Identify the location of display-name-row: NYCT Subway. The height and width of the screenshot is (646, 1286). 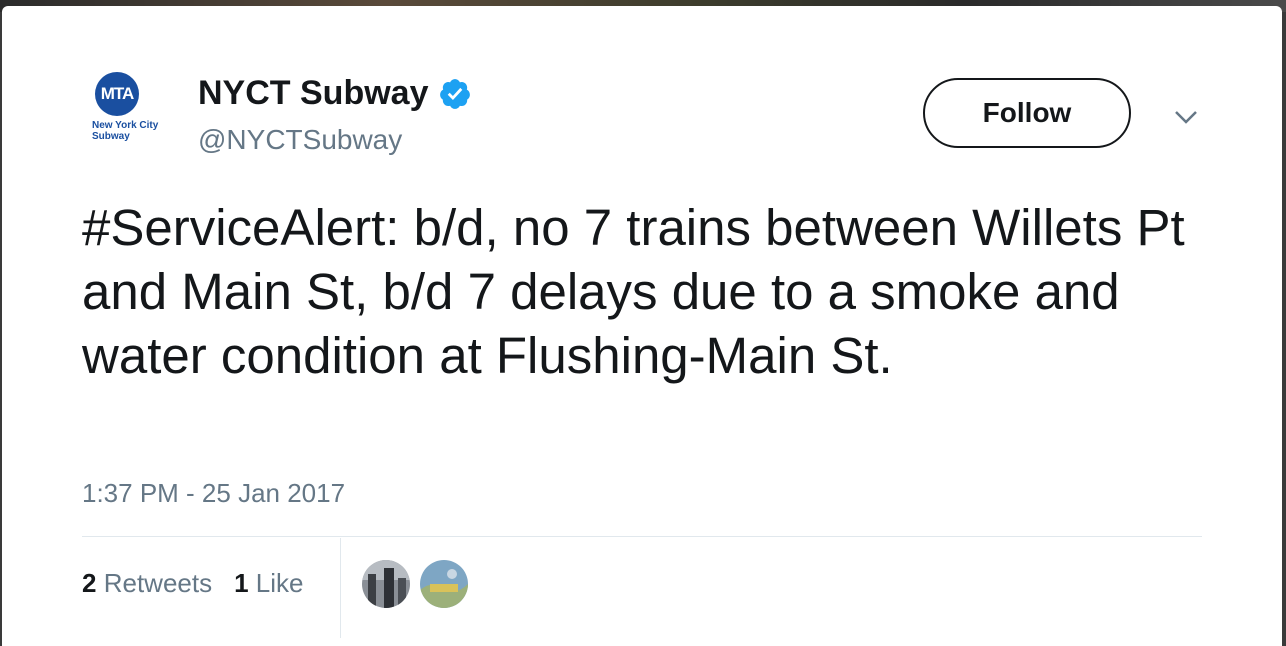
(335, 93).